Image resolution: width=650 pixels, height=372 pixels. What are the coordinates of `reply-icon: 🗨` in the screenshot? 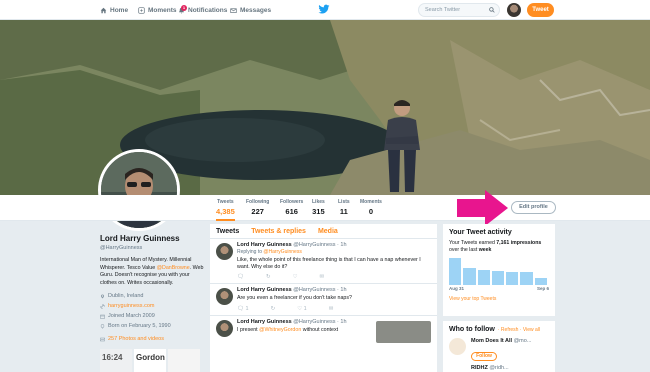 It's located at (240, 277).